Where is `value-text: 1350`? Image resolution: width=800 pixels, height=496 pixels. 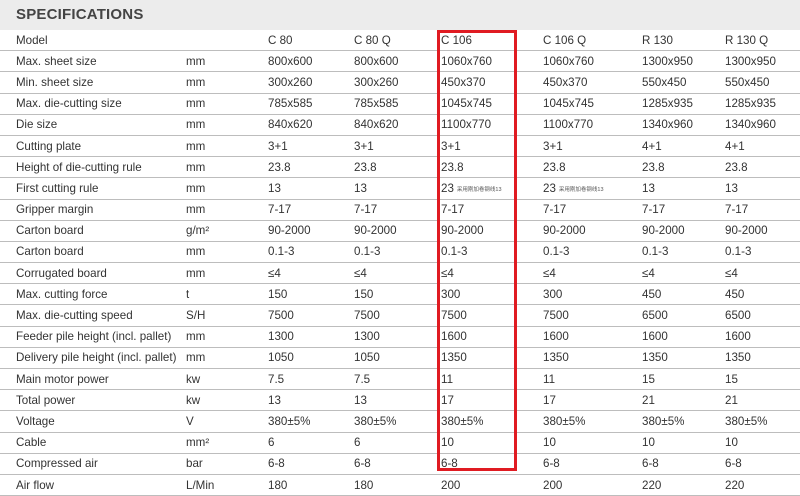 value-text: 1350 is located at coordinates (454, 358).